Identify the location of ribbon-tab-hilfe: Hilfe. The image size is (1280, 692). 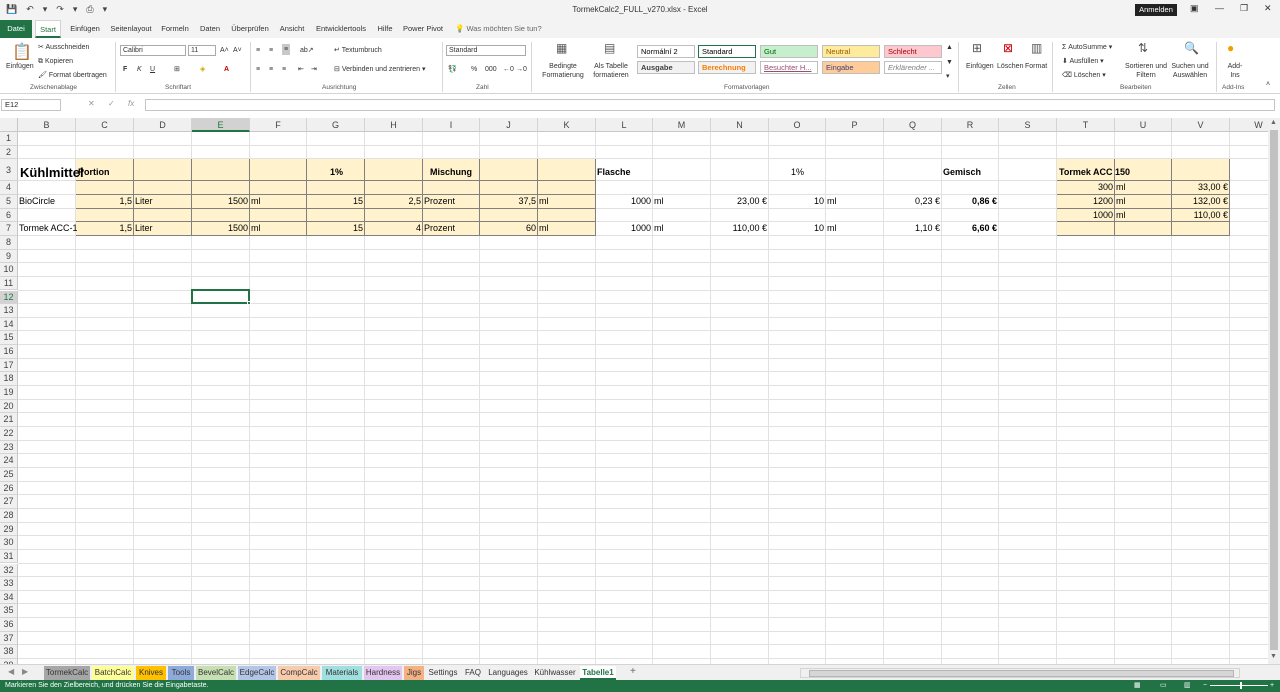
(385, 29).